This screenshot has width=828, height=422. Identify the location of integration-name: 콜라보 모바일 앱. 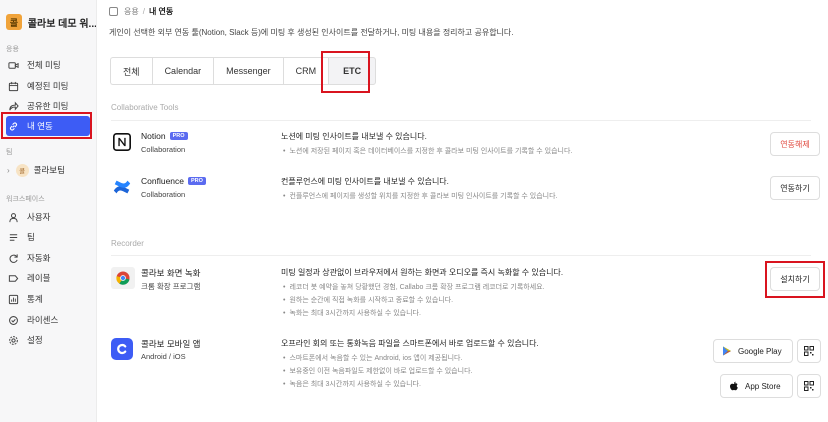
(170, 344).